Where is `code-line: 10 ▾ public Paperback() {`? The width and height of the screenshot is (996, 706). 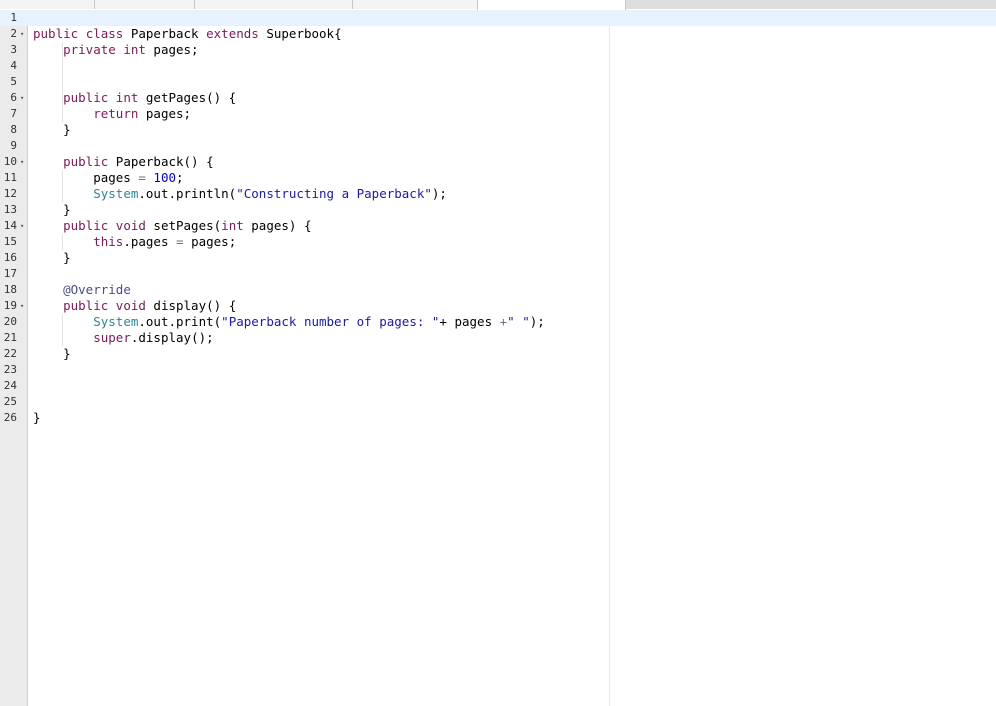
code-line: 10 ▾ public Paperback() { is located at coordinates (498, 162).